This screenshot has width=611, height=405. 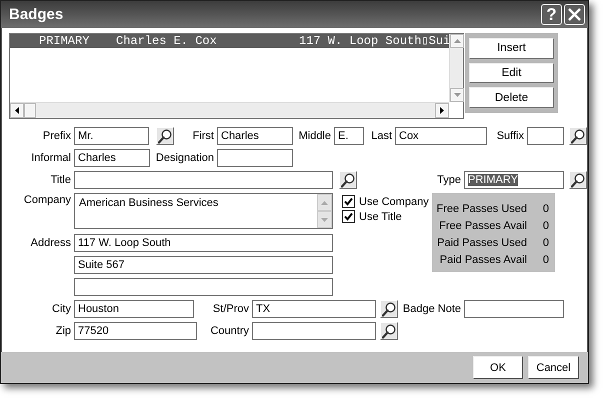 I want to click on text-field: Suite 567, so click(x=203, y=265).